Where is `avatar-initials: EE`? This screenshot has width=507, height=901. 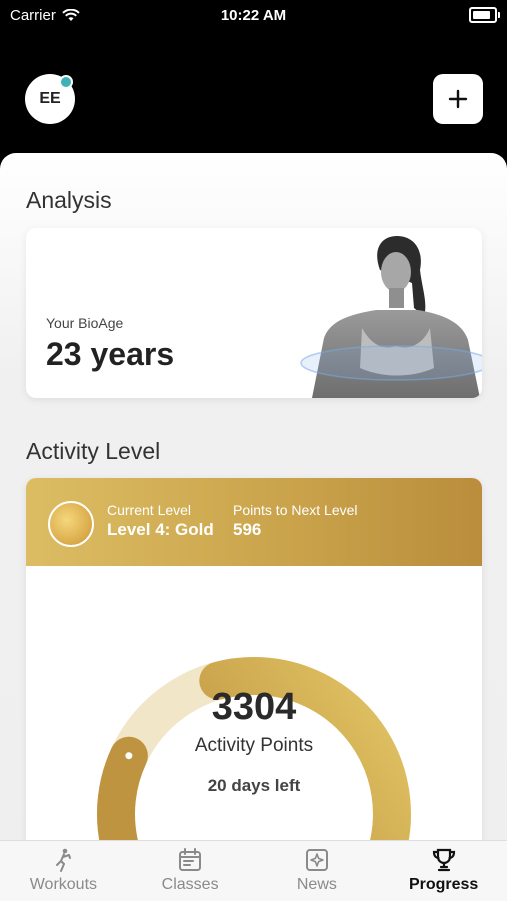 avatar-initials: EE is located at coordinates (50, 98).